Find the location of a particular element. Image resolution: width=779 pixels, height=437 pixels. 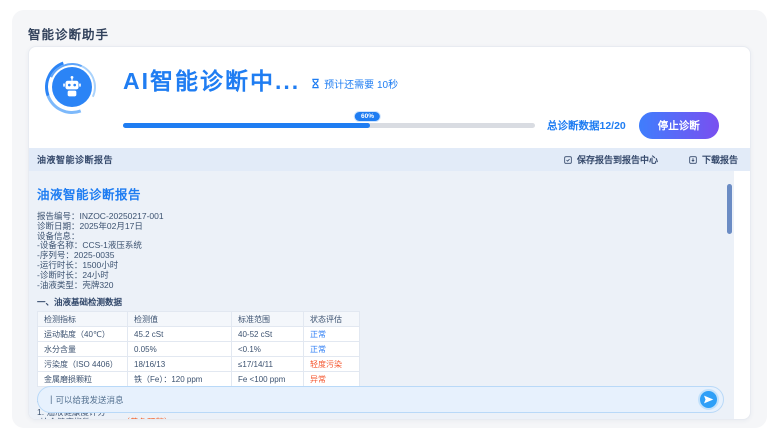

metric-cell: 水分含量 is located at coordinates (82, 349).